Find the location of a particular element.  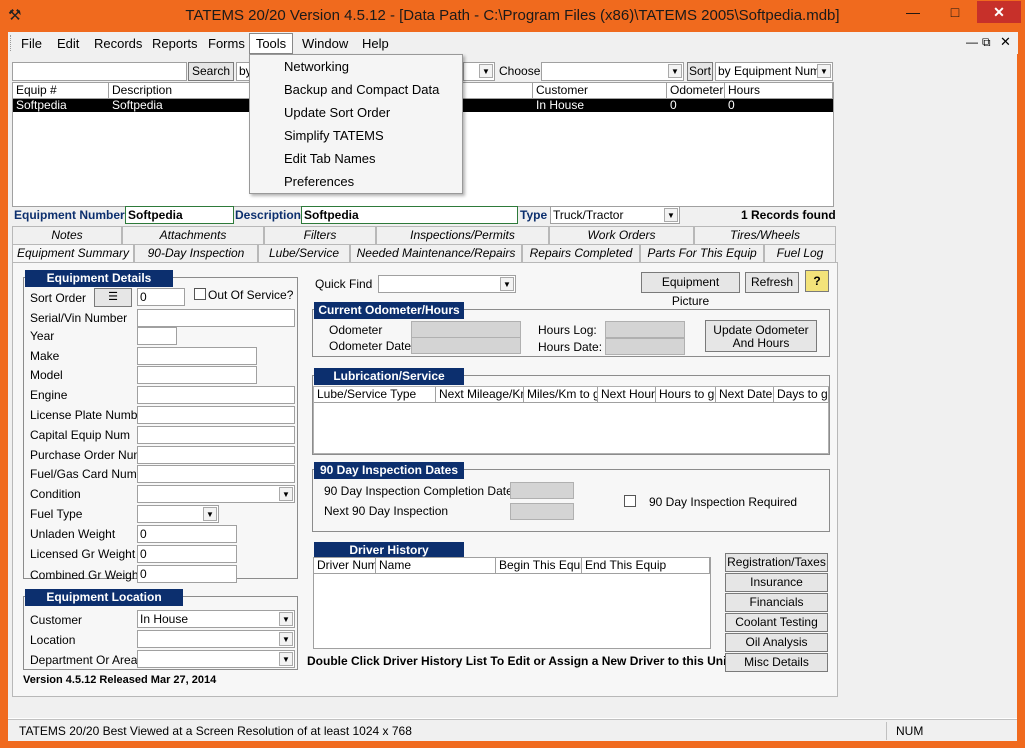

engine-field is located at coordinates (216, 395).